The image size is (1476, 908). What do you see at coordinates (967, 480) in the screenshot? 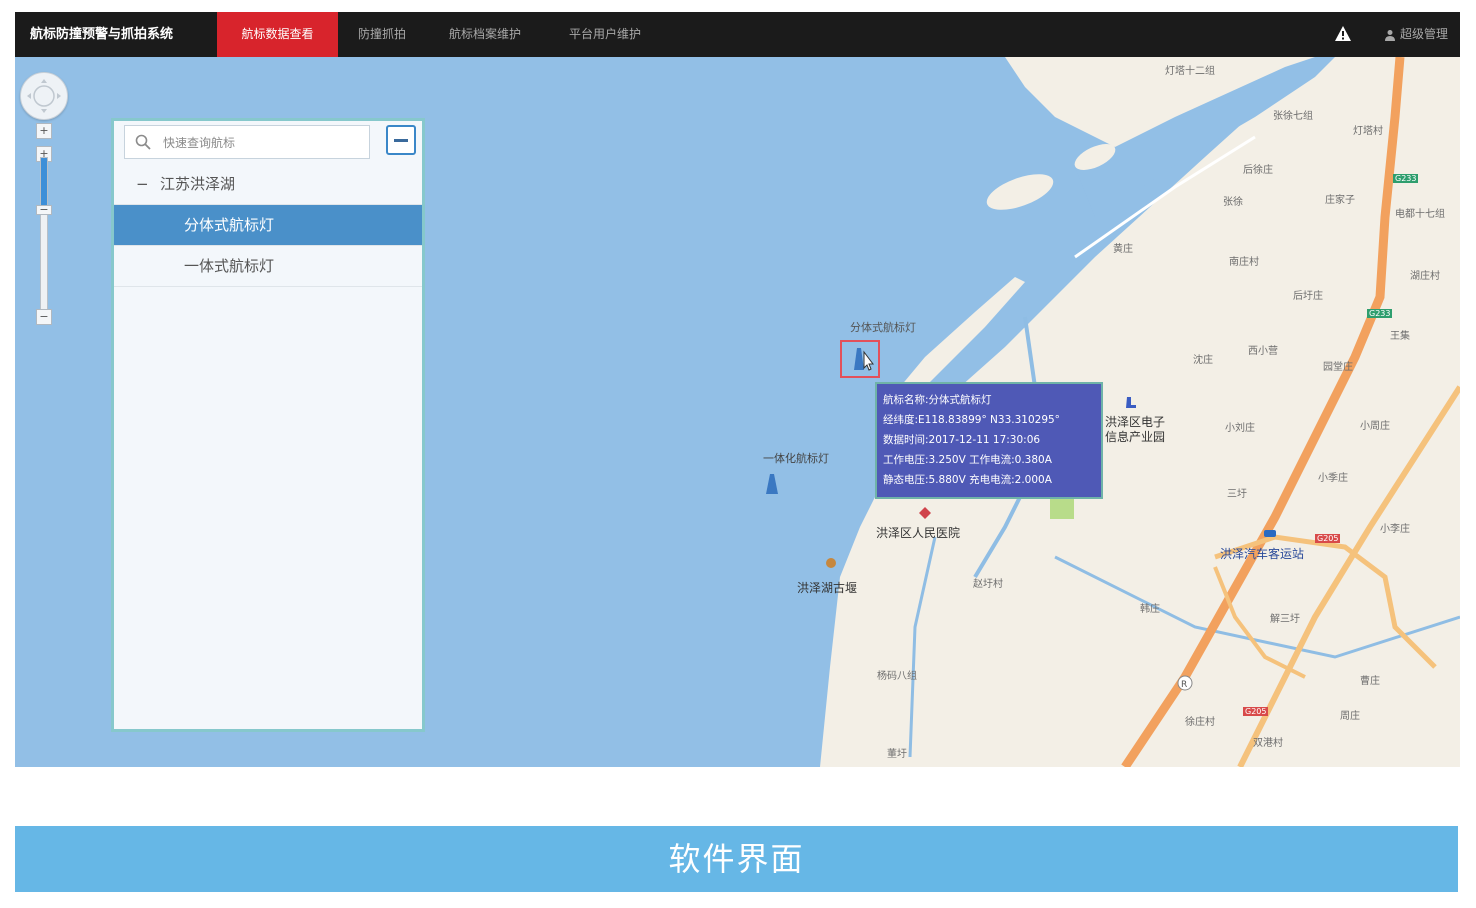
I see `popup-static-values: 静态电压:5.880V 充电电流:2.000A` at bounding box center [967, 480].